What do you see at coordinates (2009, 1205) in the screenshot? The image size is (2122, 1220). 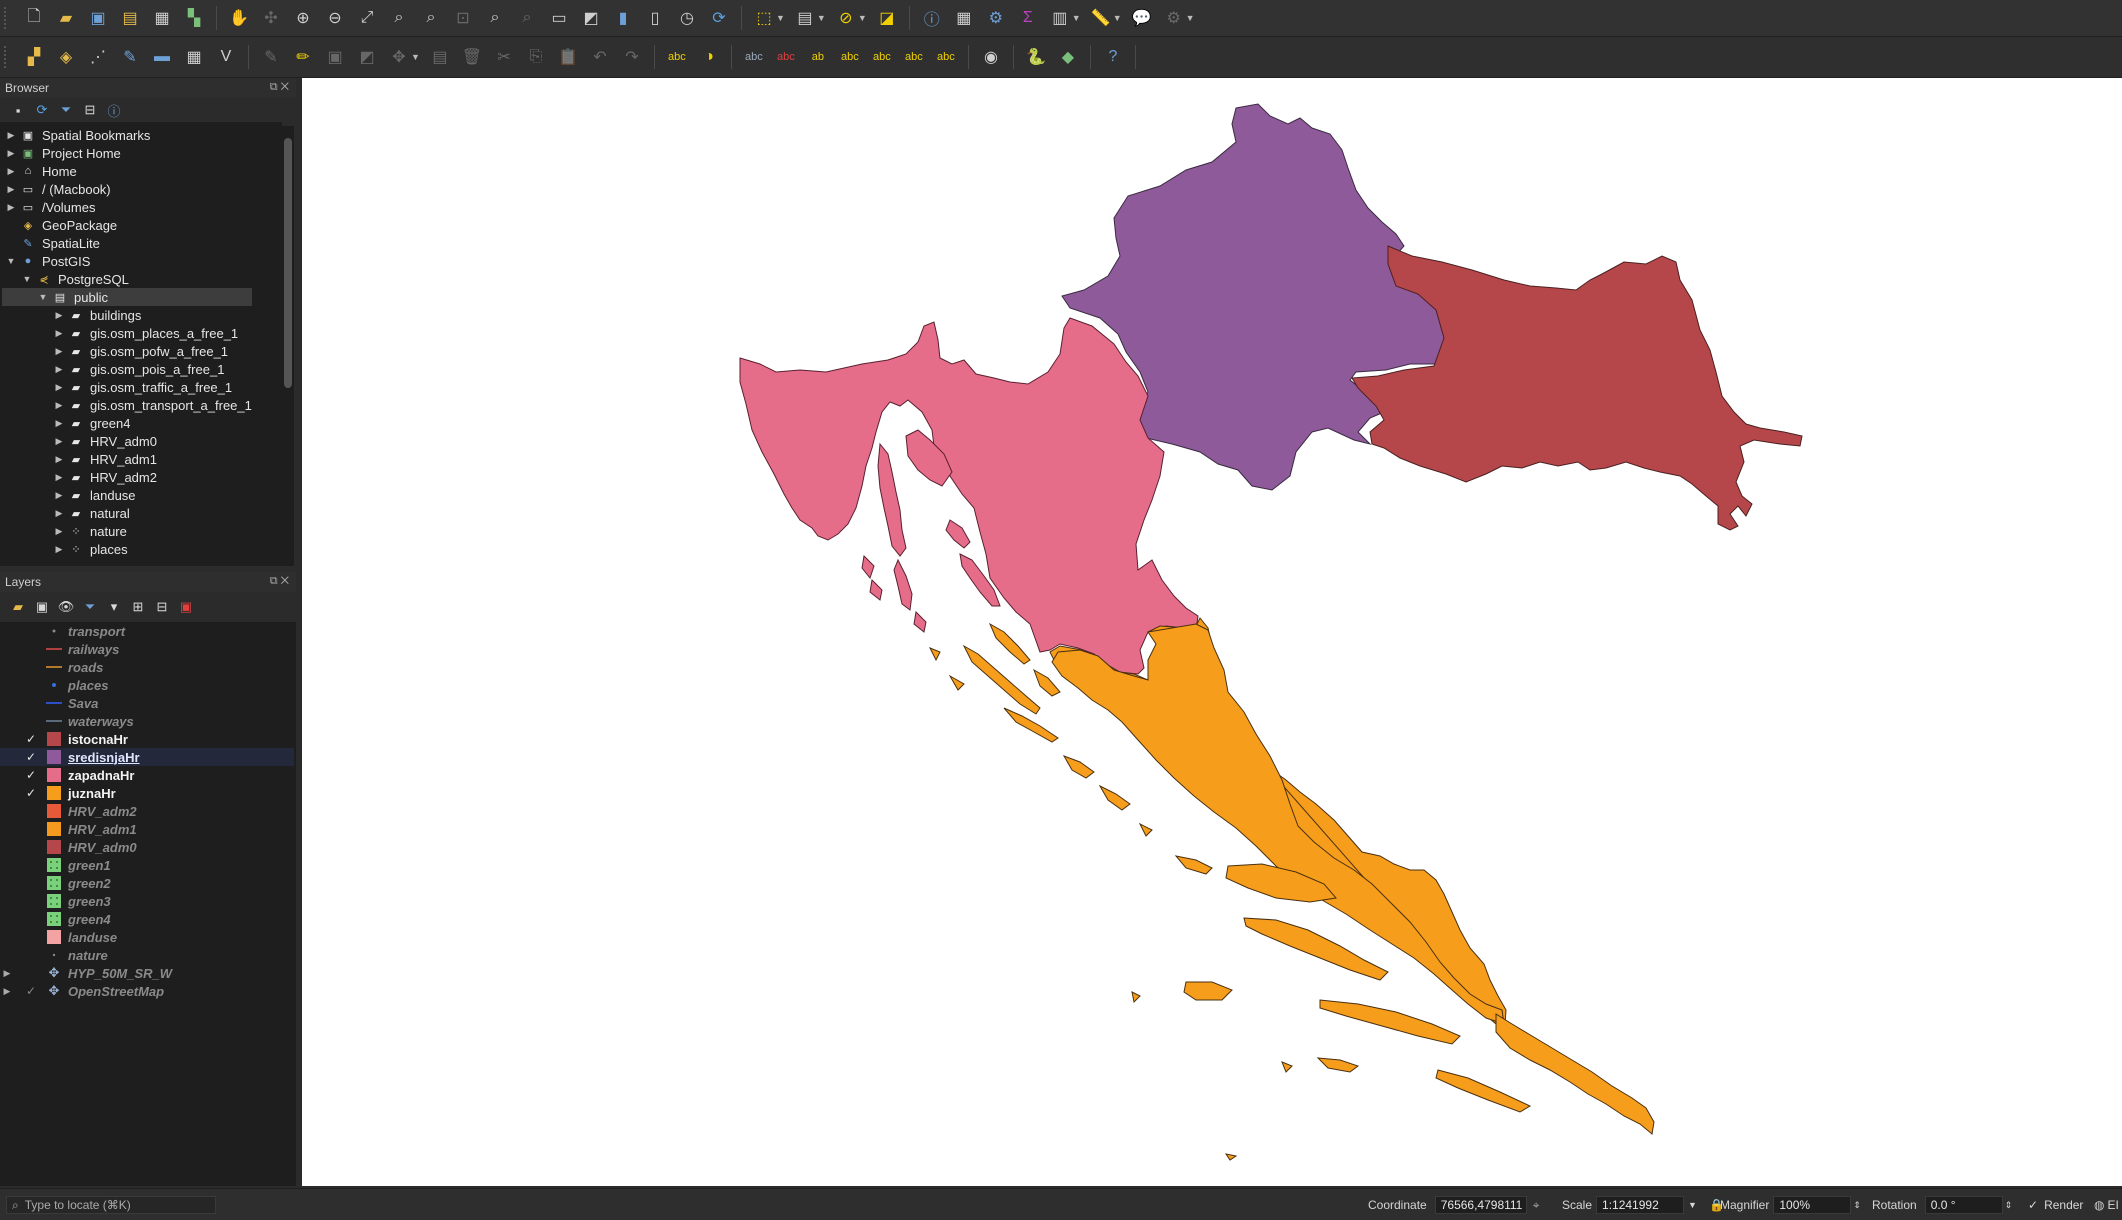 I see `rotation-spin-icon: ⇕` at bounding box center [2009, 1205].